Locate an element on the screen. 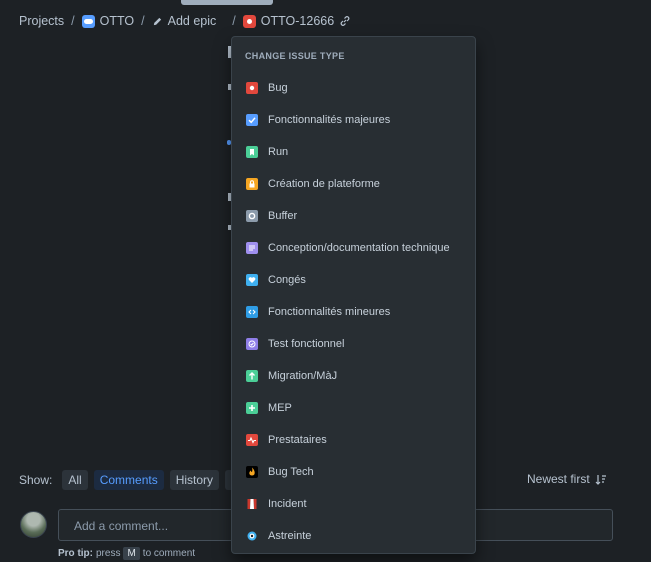  pulse-icon is located at coordinates (252, 440).